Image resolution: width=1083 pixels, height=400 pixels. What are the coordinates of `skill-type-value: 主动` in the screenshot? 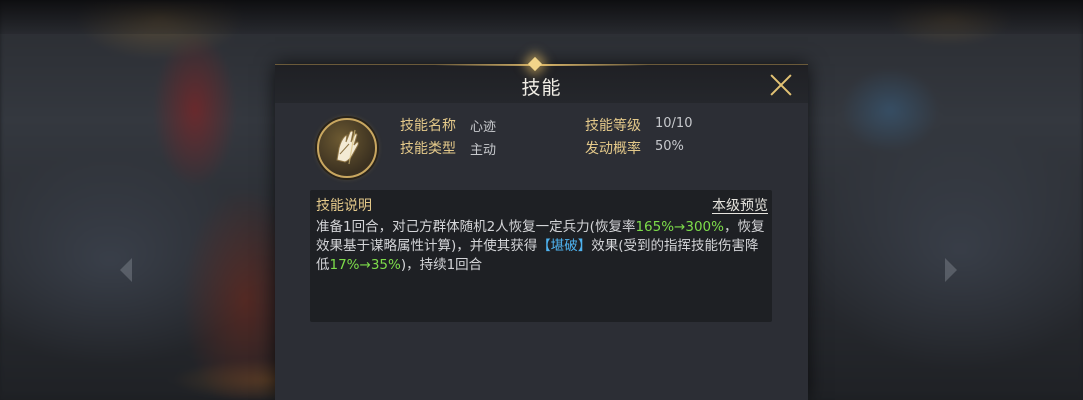 It's located at (483, 150).